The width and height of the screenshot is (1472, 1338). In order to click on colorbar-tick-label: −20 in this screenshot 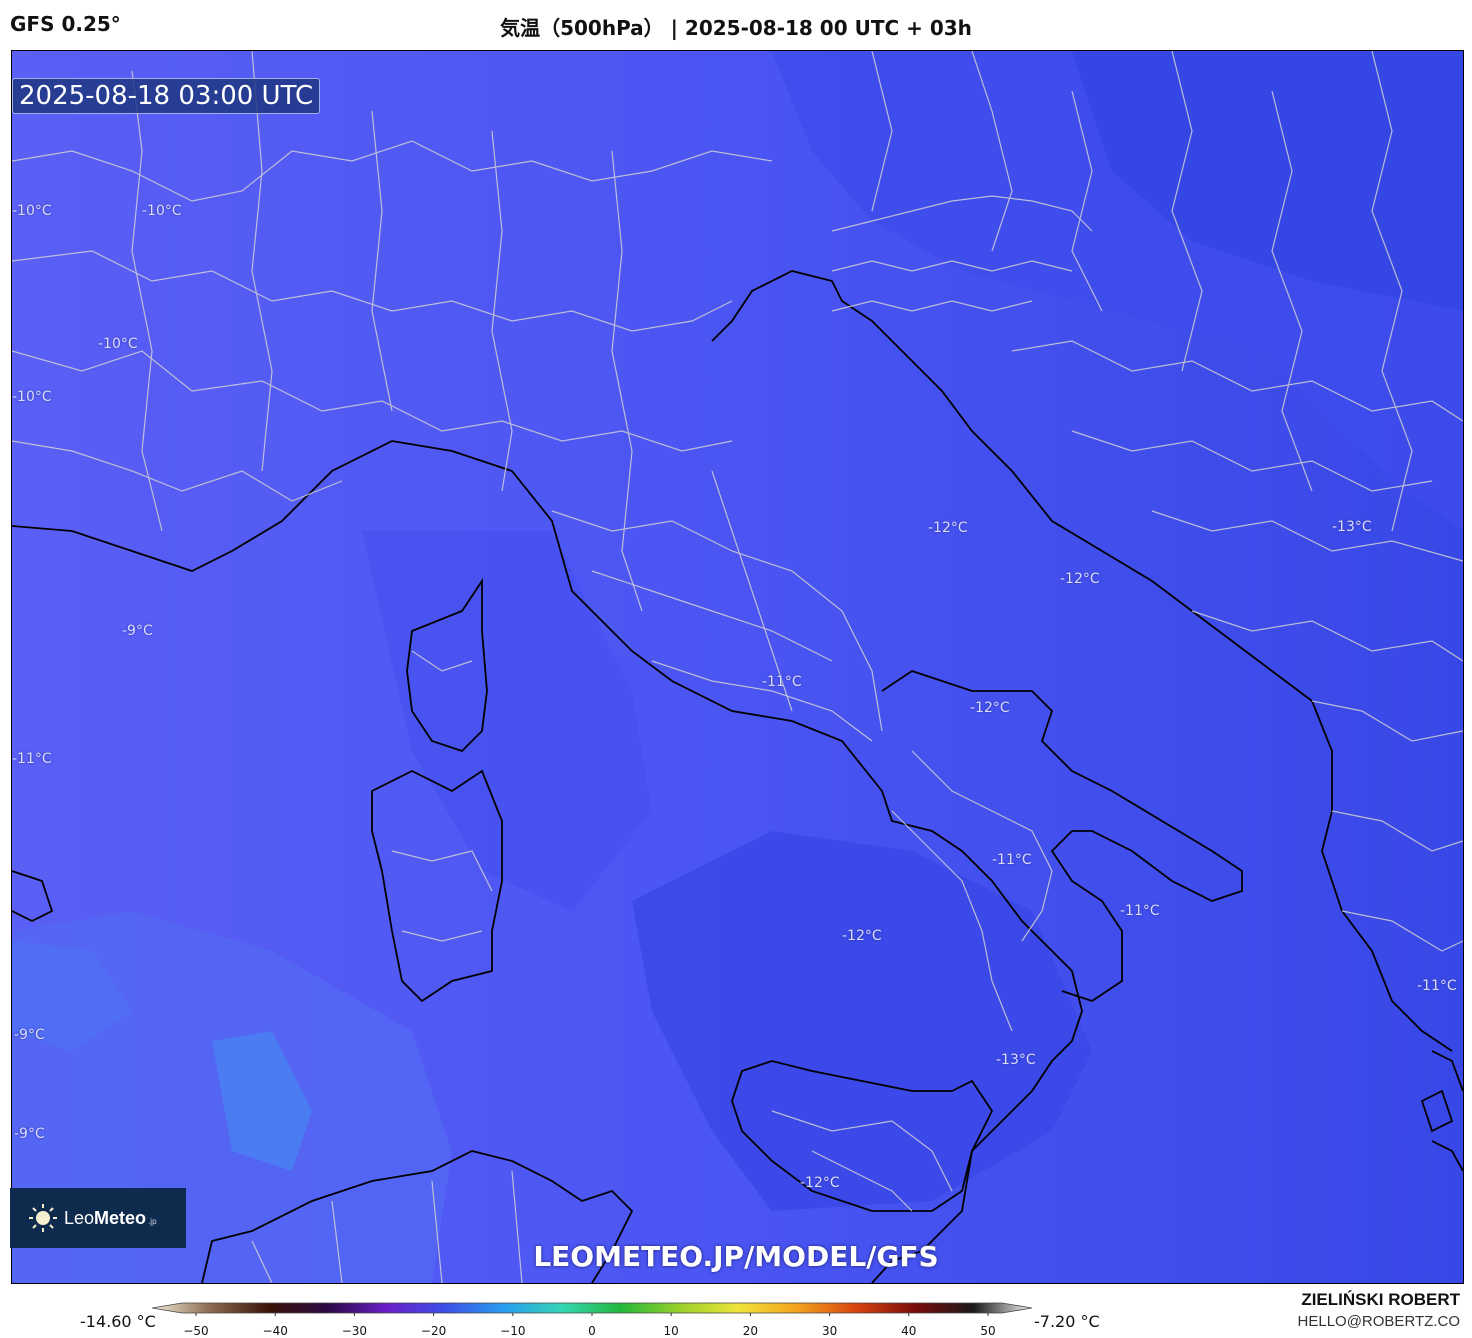, I will do `click(433, 1331)`.